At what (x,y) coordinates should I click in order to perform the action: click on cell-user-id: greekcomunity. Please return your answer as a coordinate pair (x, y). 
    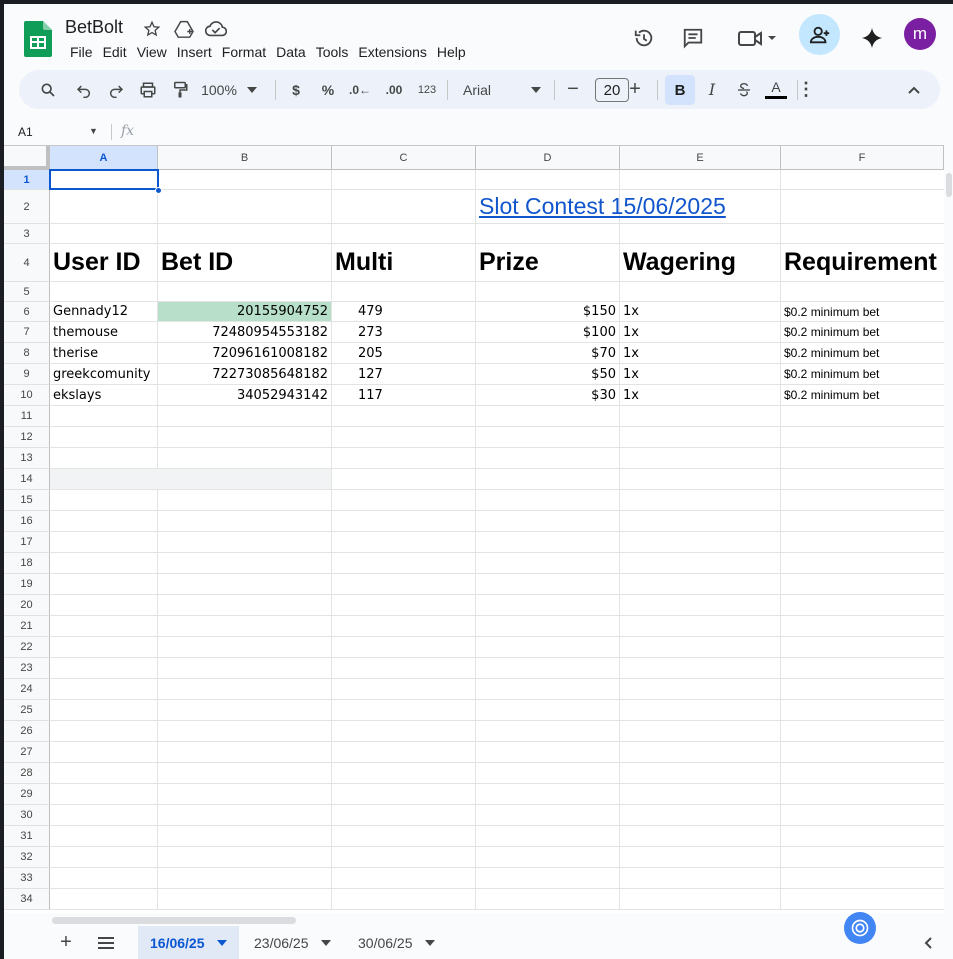
    Looking at the image, I should click on (103, 374).